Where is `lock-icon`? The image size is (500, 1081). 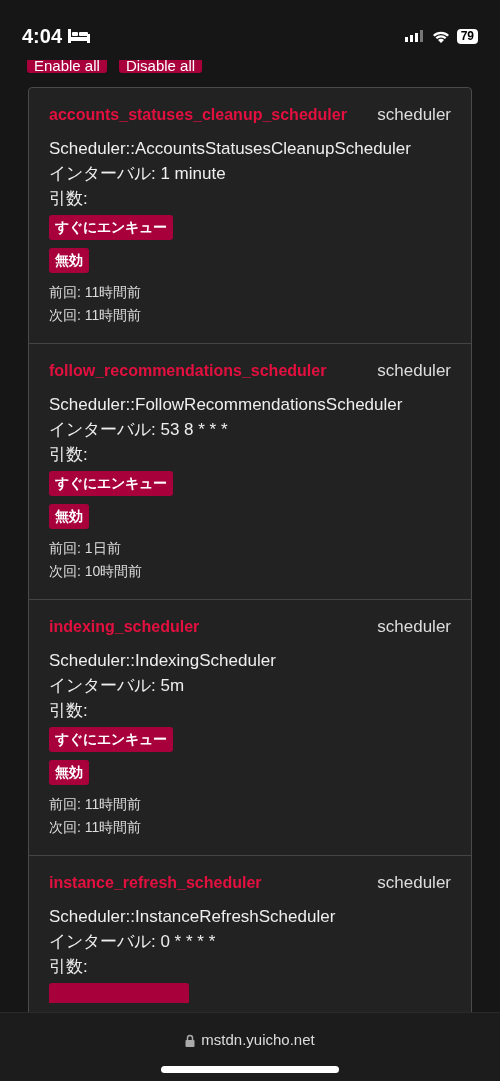 lock-icon is located at coordinates (190, 1040).